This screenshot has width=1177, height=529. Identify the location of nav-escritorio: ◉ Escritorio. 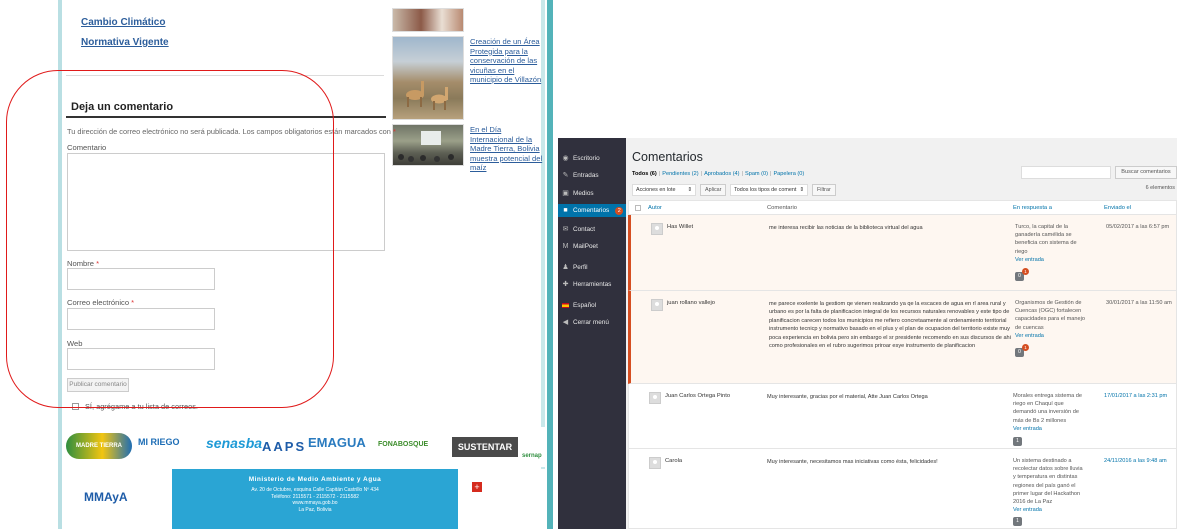
(592, 158).